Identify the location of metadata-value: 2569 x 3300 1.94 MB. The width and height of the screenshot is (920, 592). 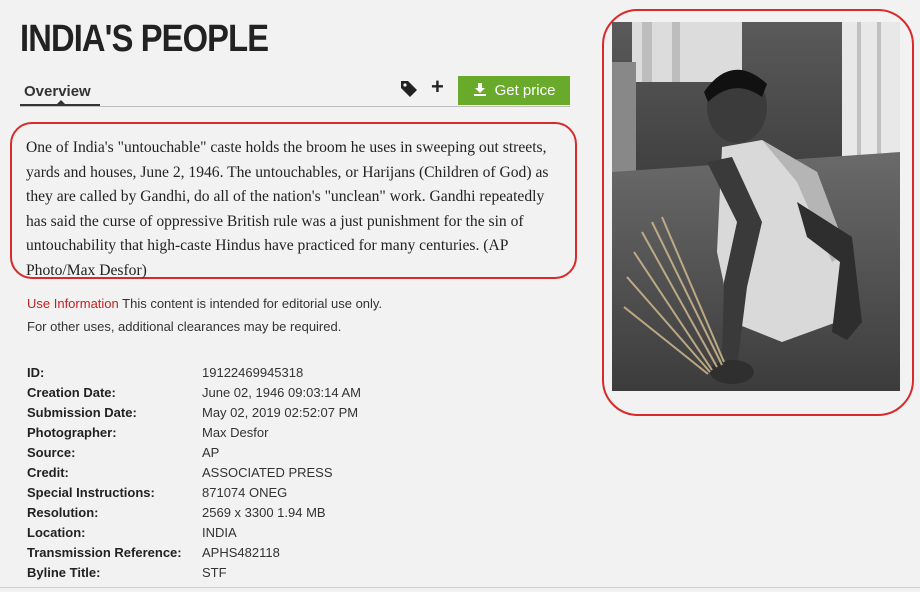
(264, 512).